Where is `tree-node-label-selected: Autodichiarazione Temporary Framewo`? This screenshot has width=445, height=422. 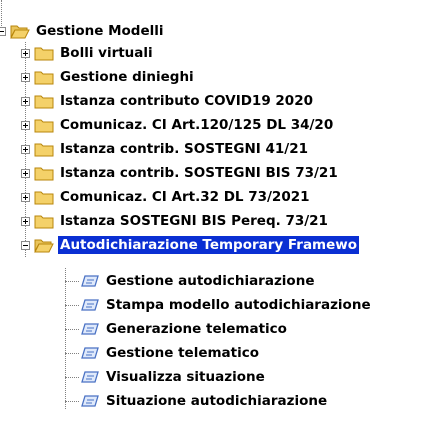
tree-node-label-selected: Autodichiarazione Temporary Framewo is located at coordinates (209, 245).